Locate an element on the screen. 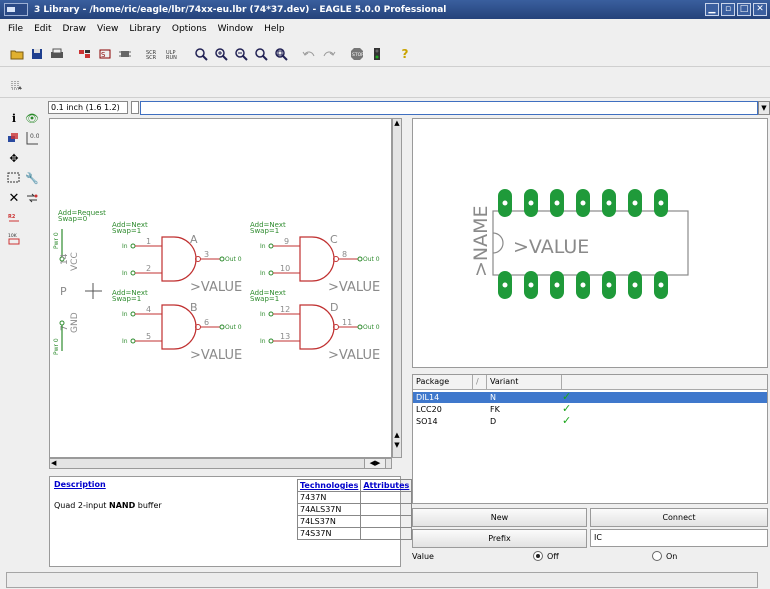 This screenshot has height=589, width=770. package-drawing: >NAME >VALUE is located at coordinates (579, 244).